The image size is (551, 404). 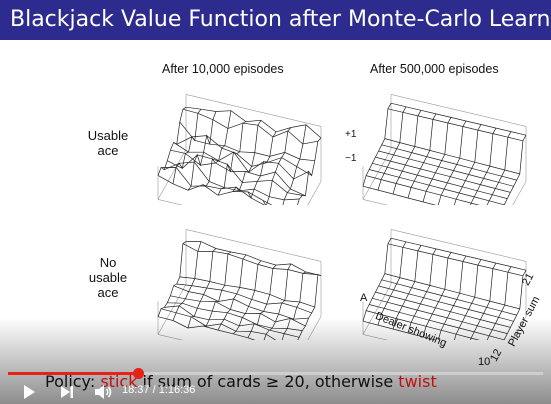 What do you see at coordinates (108, 262) in the screenshot?
I see `row-label-line: No` at bounding box center [108, 262].